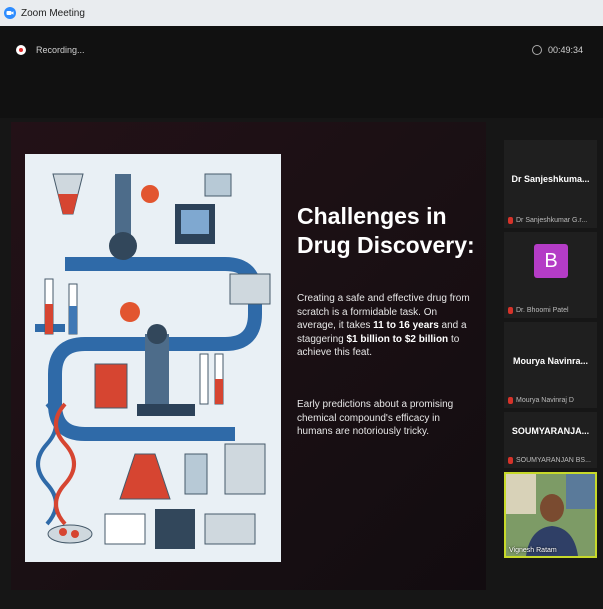 The width and height of the screenshot is (603, 609). Describe the element at coordinates (386, 245) in the screenshot. I see `heading-line-2: Drug Discovery:` at that location.